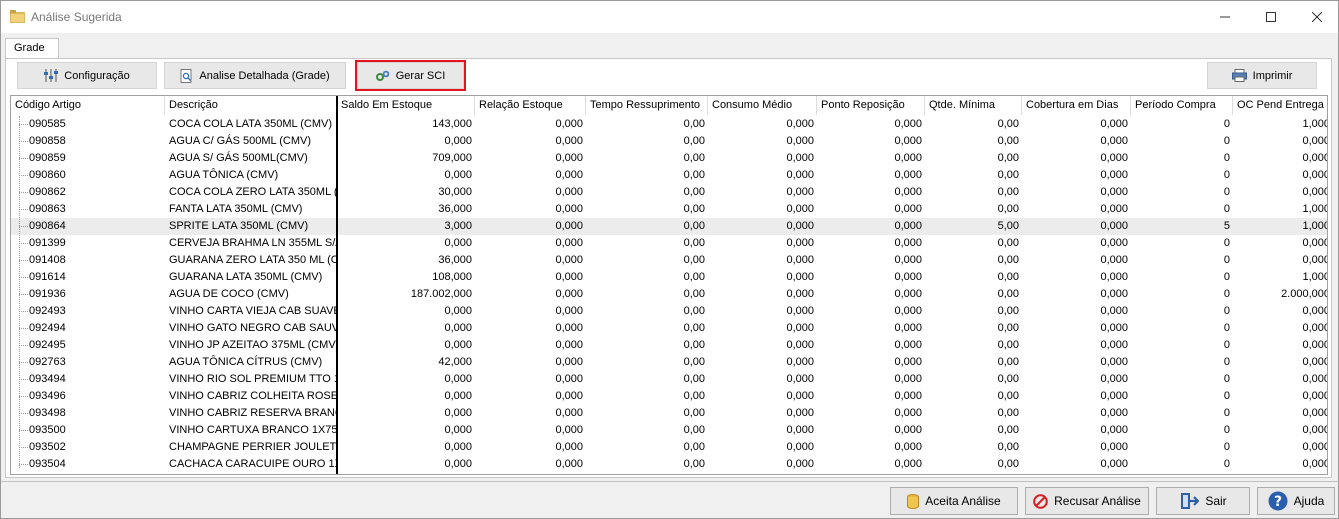 Image resolution: width=1339 pixels, height=519 pixels. Describe the element at coordinates (1280, 105) in the screenshot. I see `column-header: OC Pend Entrega` at that location.